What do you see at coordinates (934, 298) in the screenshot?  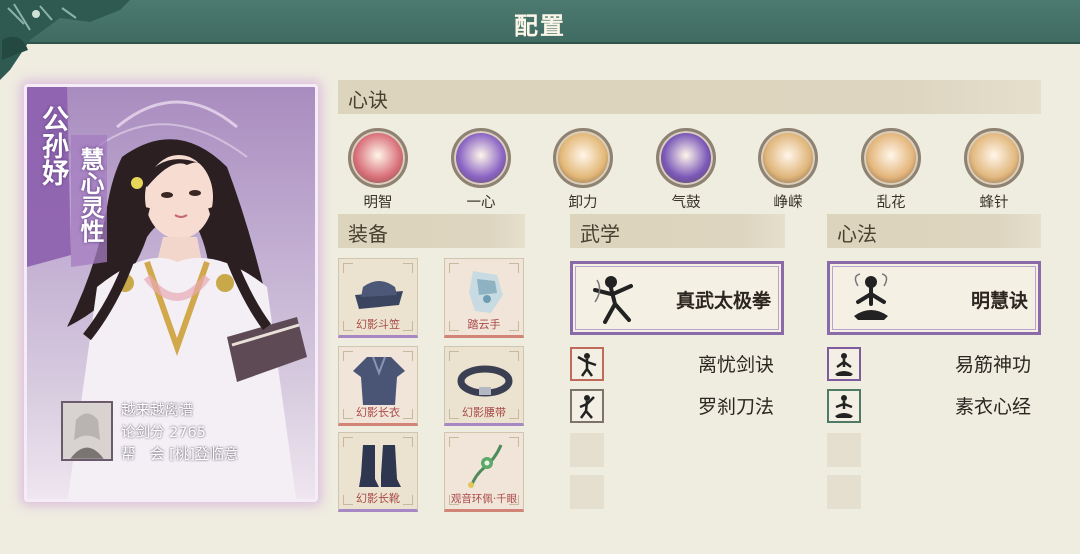 I see `xinfa-main-slot: 明慧诀` at bounding box center [934, 298].